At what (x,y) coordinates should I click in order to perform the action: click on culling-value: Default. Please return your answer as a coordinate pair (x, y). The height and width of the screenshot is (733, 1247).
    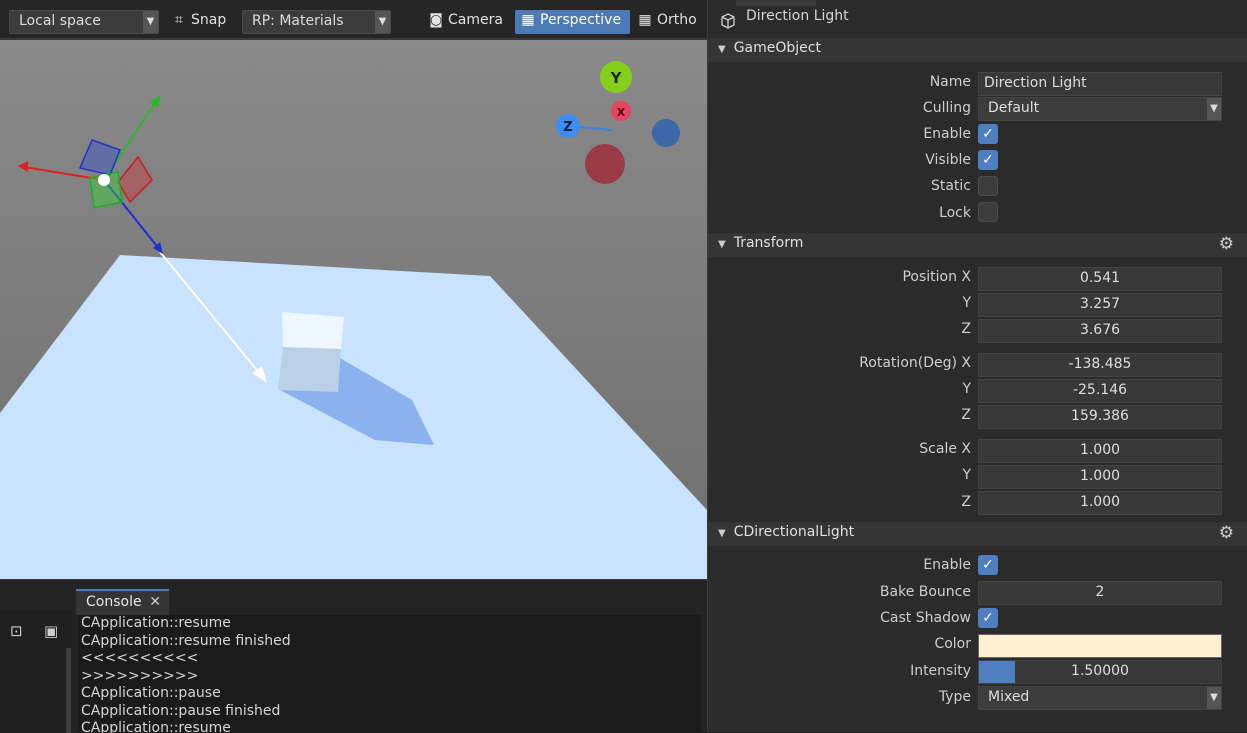
    Looking at the image, I should click on (1014, 108).